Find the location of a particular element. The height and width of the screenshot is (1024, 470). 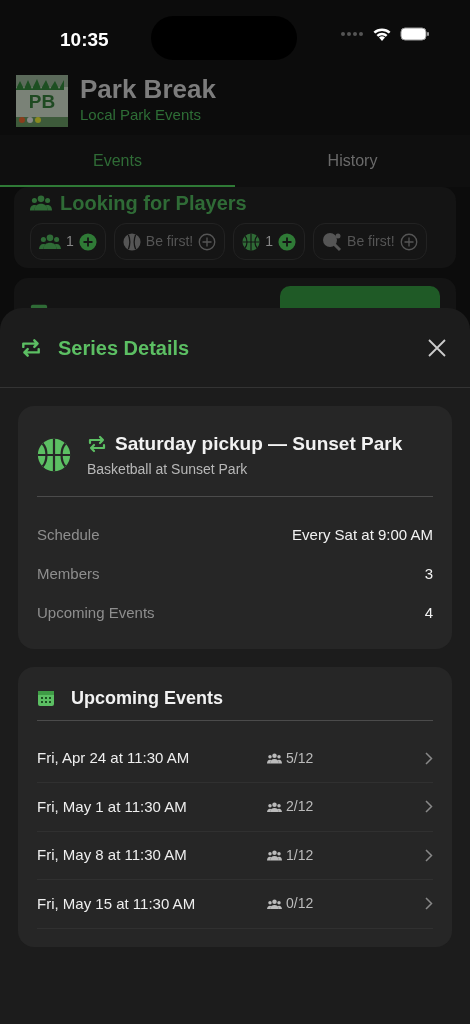

player-count: 1/12 is located at coordinates (300, 855).